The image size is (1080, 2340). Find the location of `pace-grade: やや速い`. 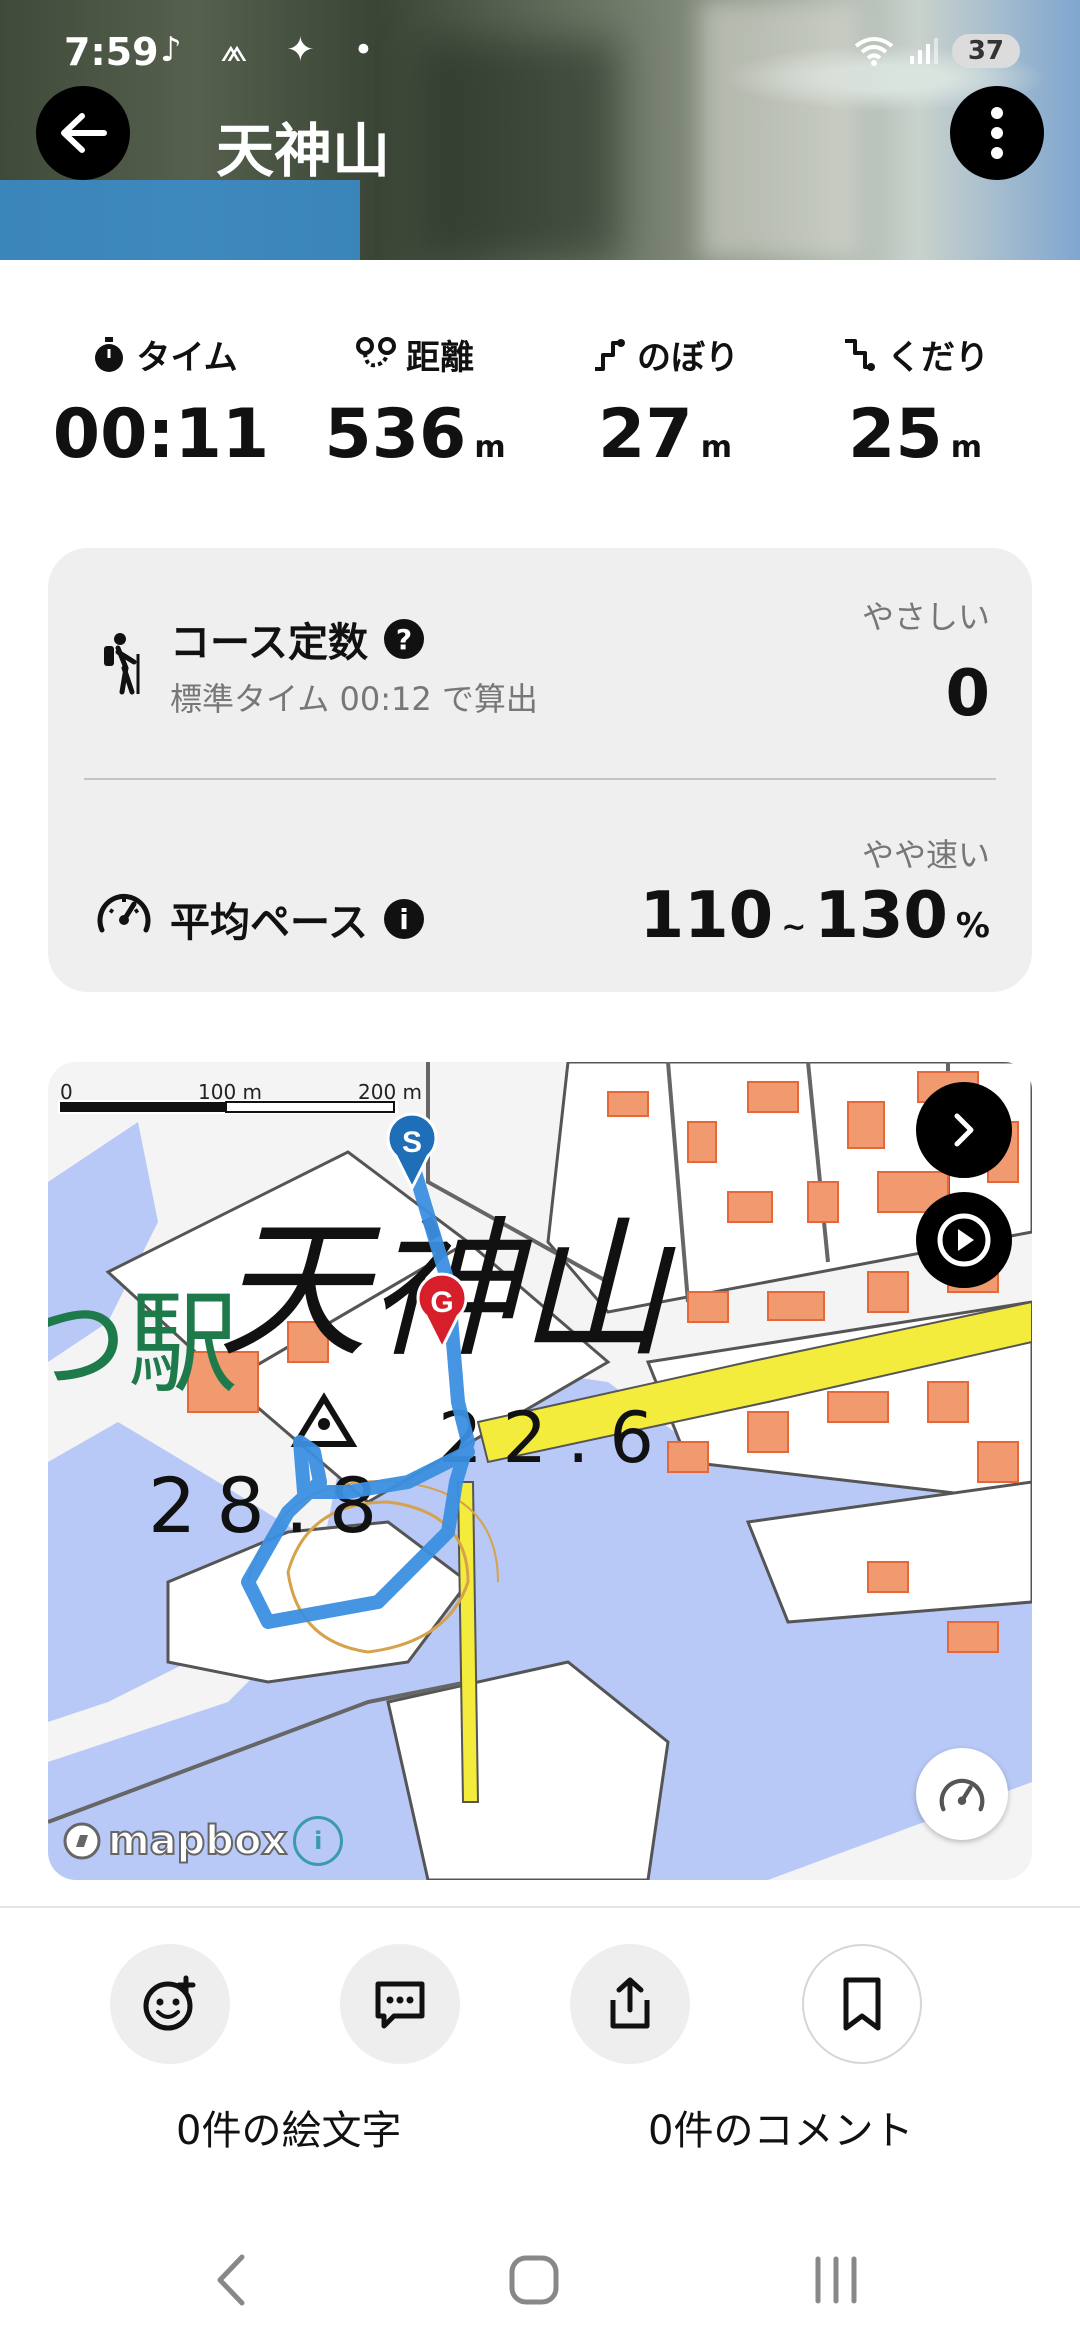

pace-grade: やや速い is located at coordinates (925, 855).